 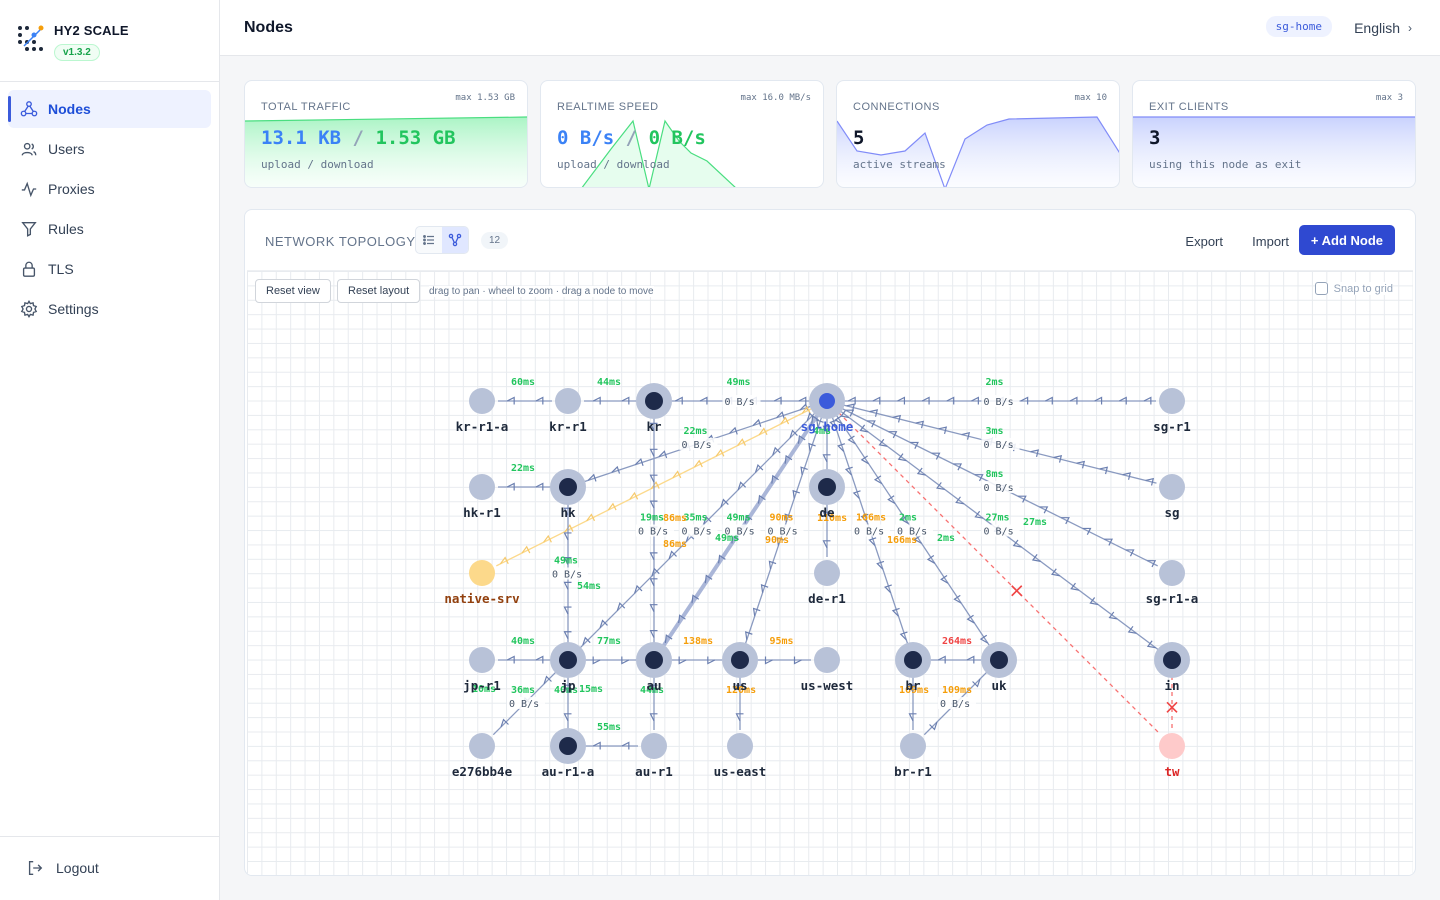 What do you see at coordinates (66, 229) in the screenshot?
I see `sidebar-item-label: Rules` at bounding box center [66, 229].